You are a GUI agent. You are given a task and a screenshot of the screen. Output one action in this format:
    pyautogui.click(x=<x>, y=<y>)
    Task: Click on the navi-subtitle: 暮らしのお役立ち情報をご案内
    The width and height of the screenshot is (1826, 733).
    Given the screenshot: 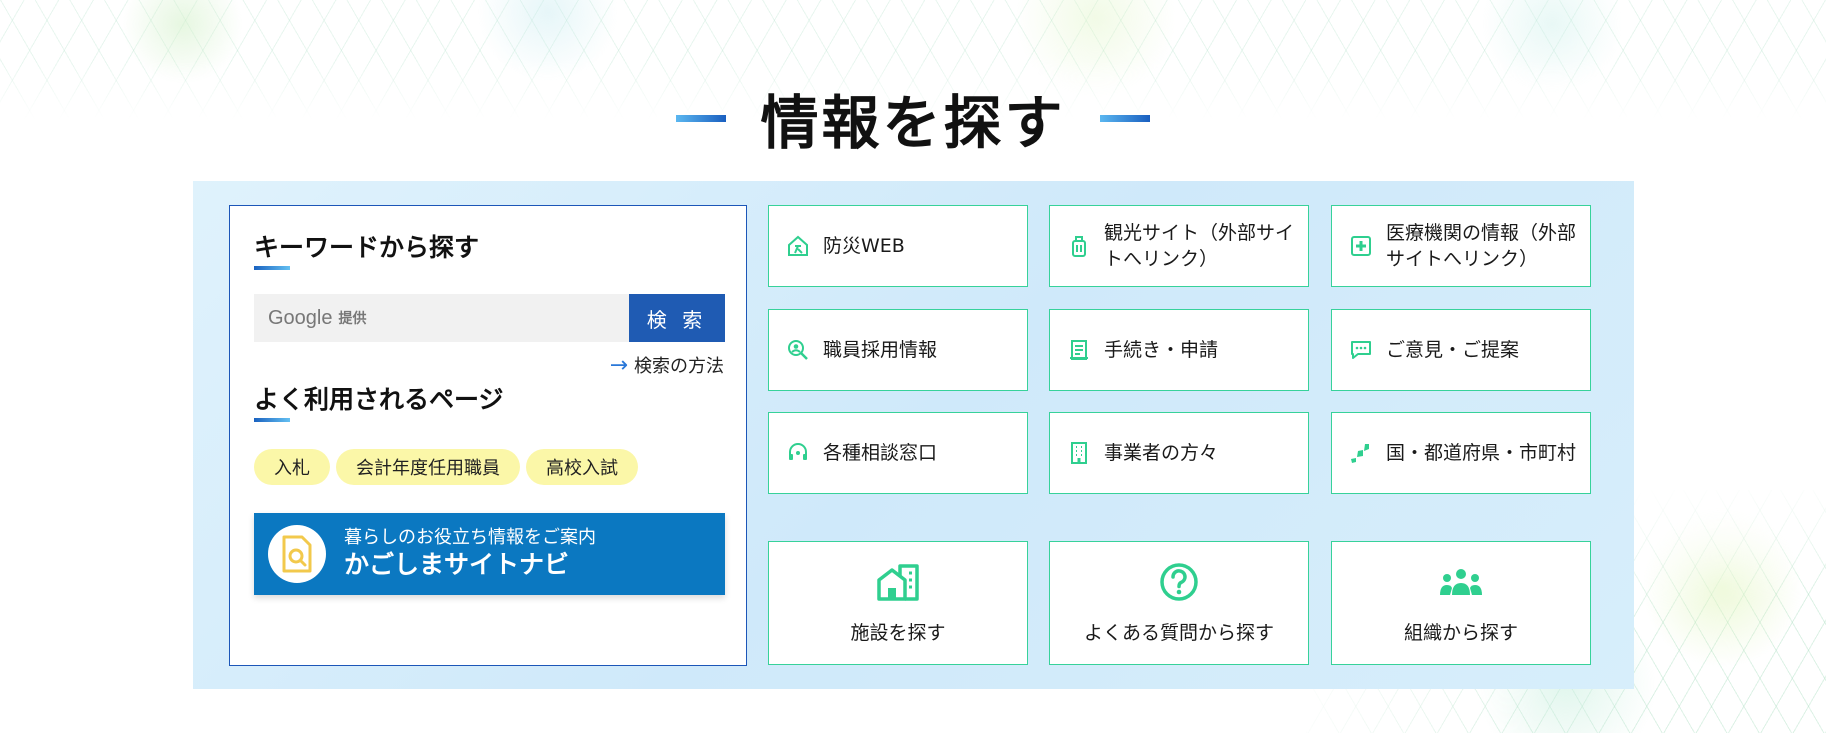 What is the action you would take?
    pyautogui.click(x=470, y=537)
    